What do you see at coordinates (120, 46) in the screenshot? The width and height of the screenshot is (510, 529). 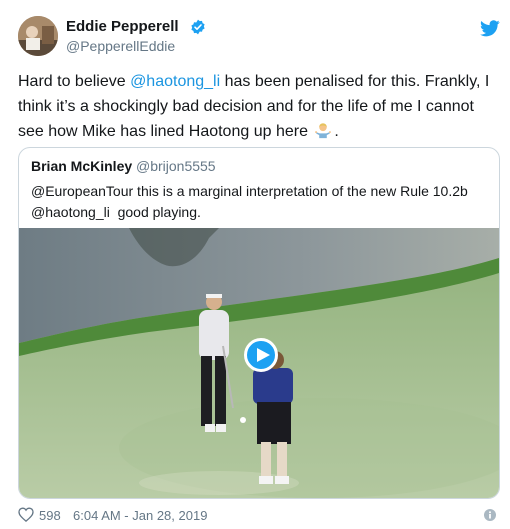 I see `author-handle: @PepperellEddie` at bounding box center [120, 46].